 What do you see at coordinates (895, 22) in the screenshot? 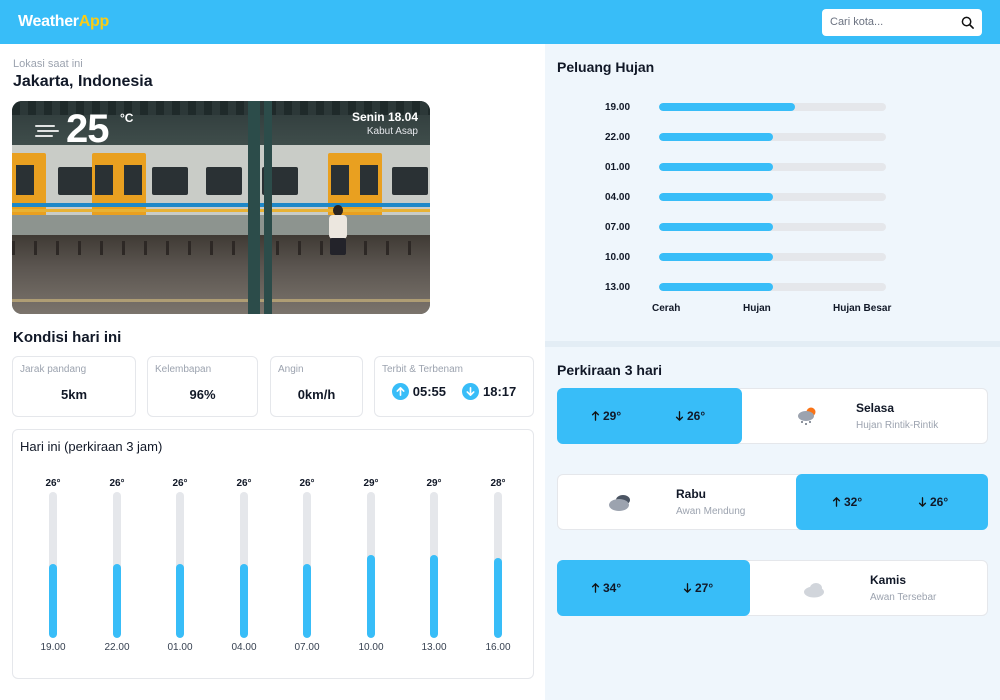
I see `city-search-input` at bounding box center [895, 22].